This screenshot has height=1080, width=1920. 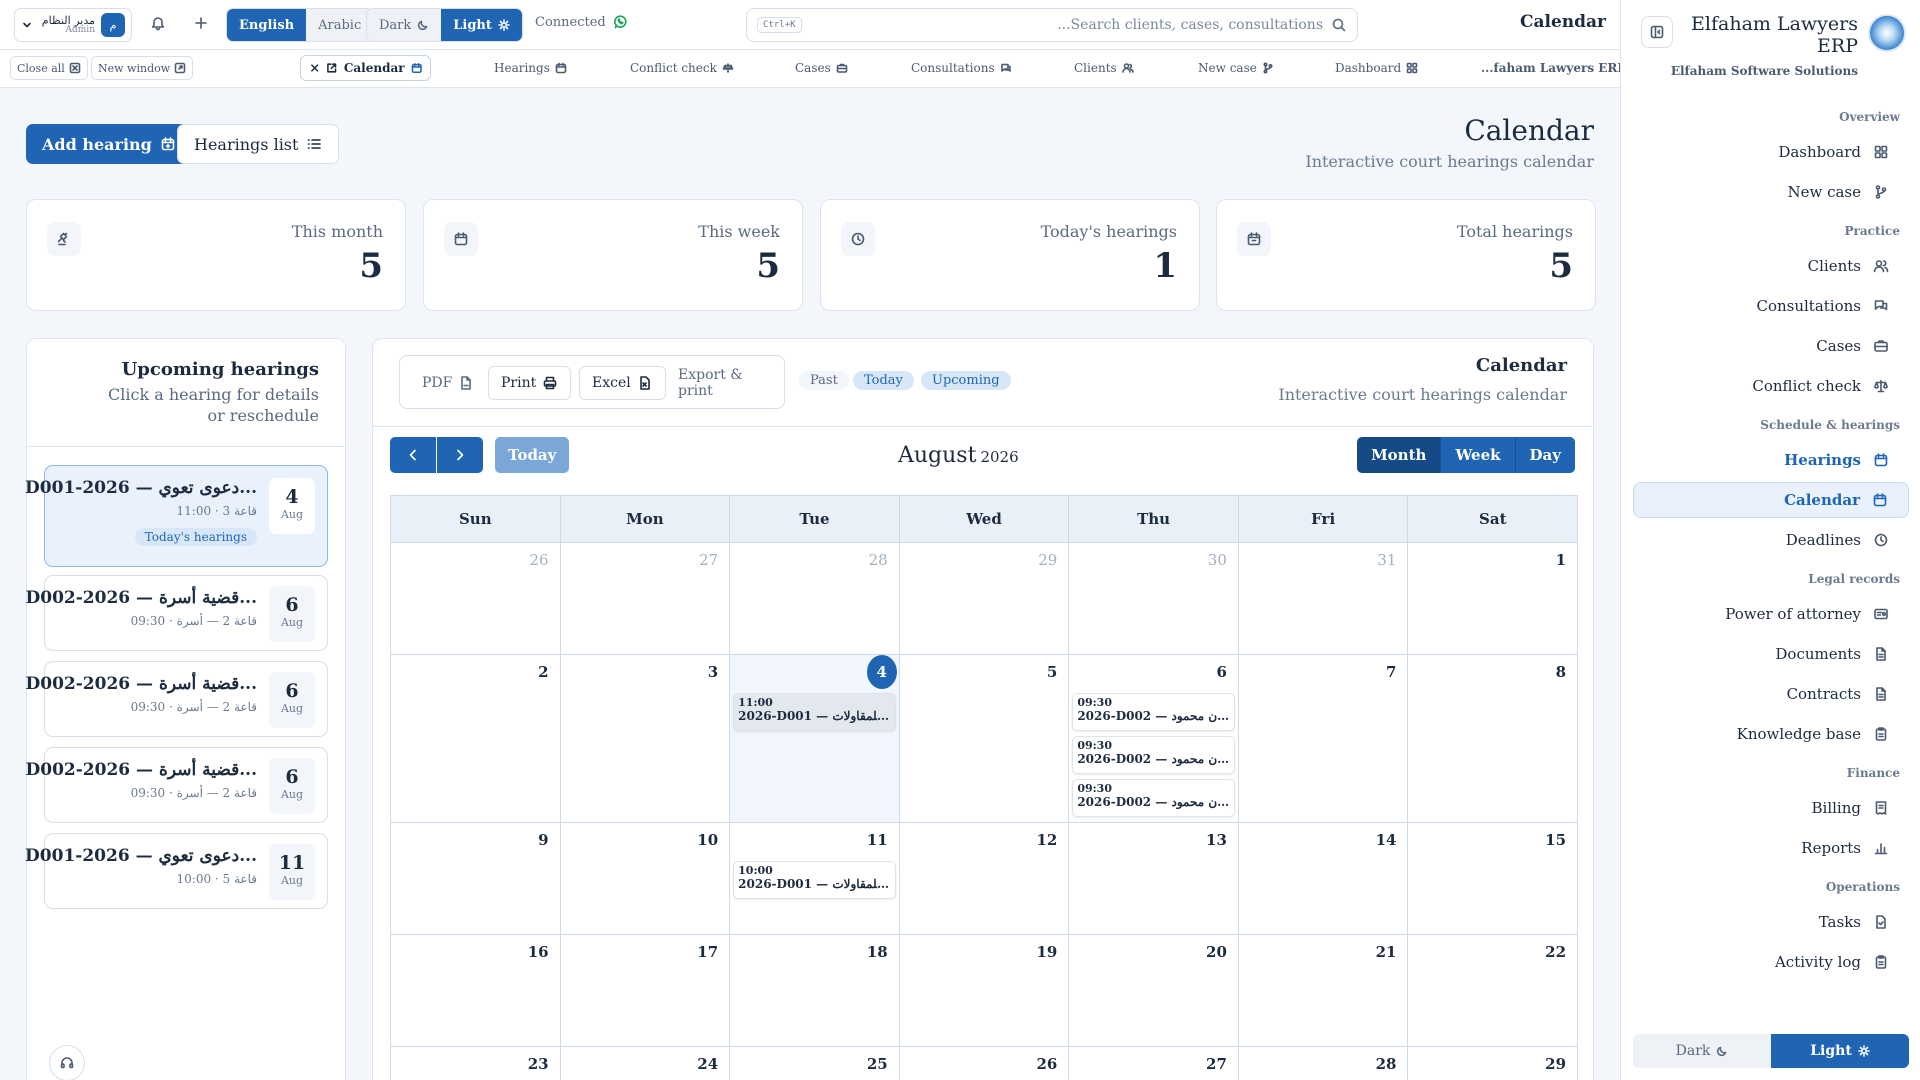 I want to click on sidebar-item-cases: Cases, so click(x=1771, y=346).